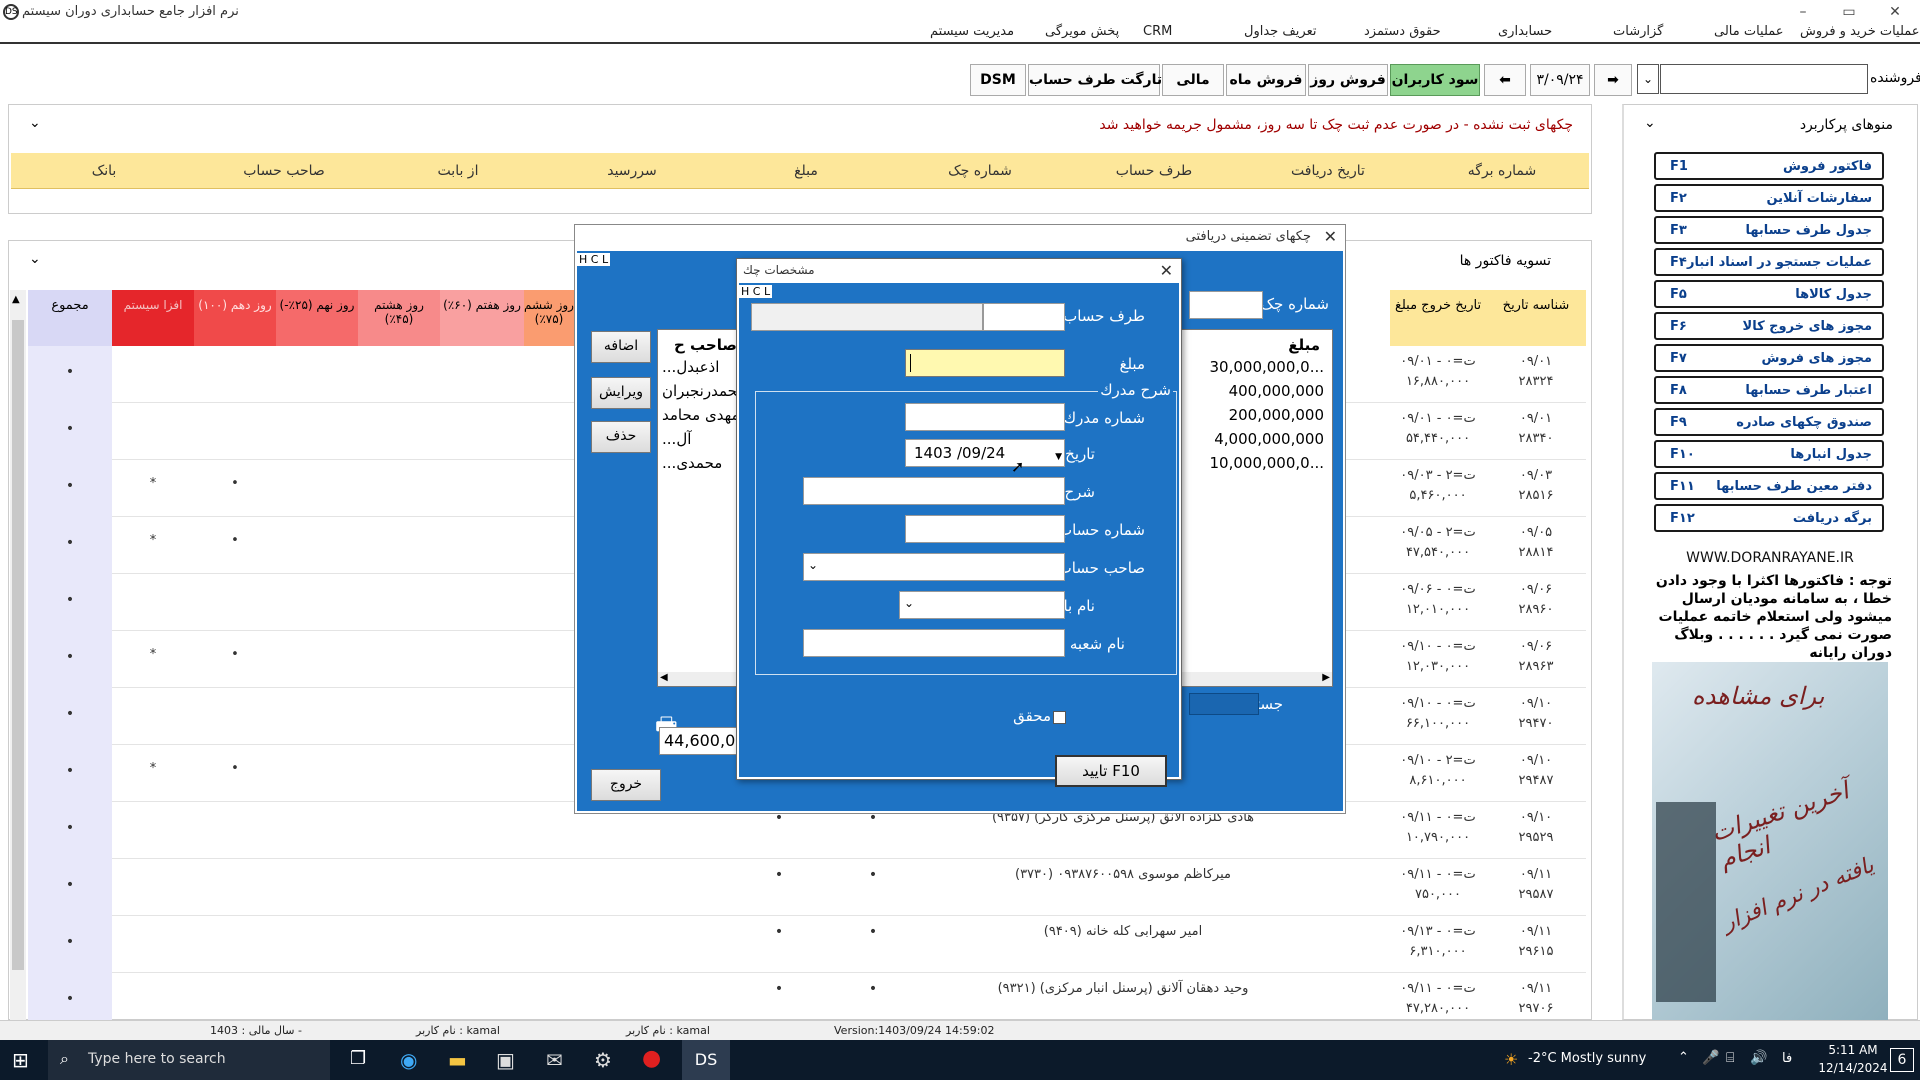 The image size is (1920, 1080). I want to click on user-profit-button: سود کاربران, so click(1435, 80).